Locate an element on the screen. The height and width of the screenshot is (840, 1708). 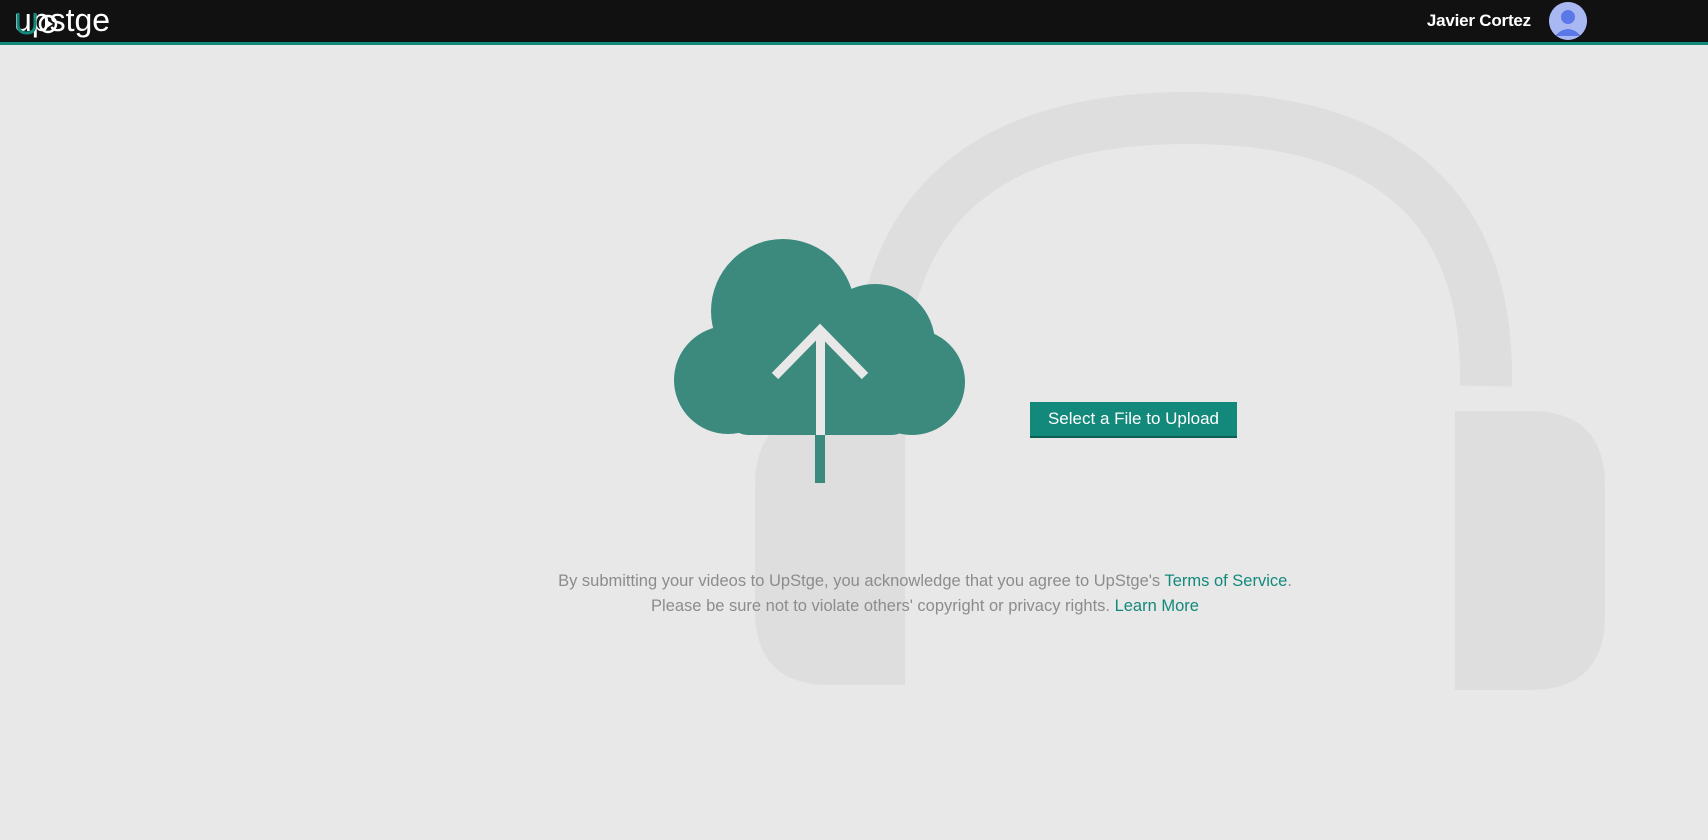
disclaimer-period: . is located at coordinates (1289, 581).